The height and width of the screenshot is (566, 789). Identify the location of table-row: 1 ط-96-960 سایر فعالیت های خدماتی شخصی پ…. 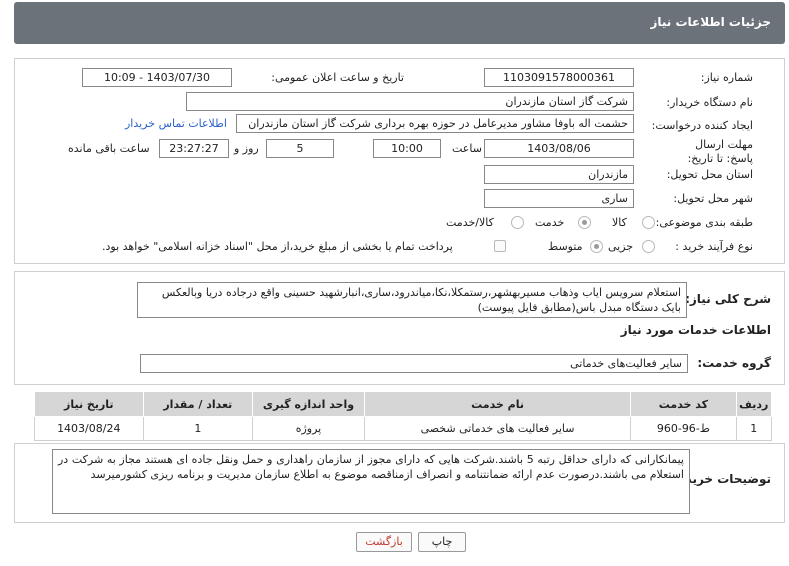
(403, 428).